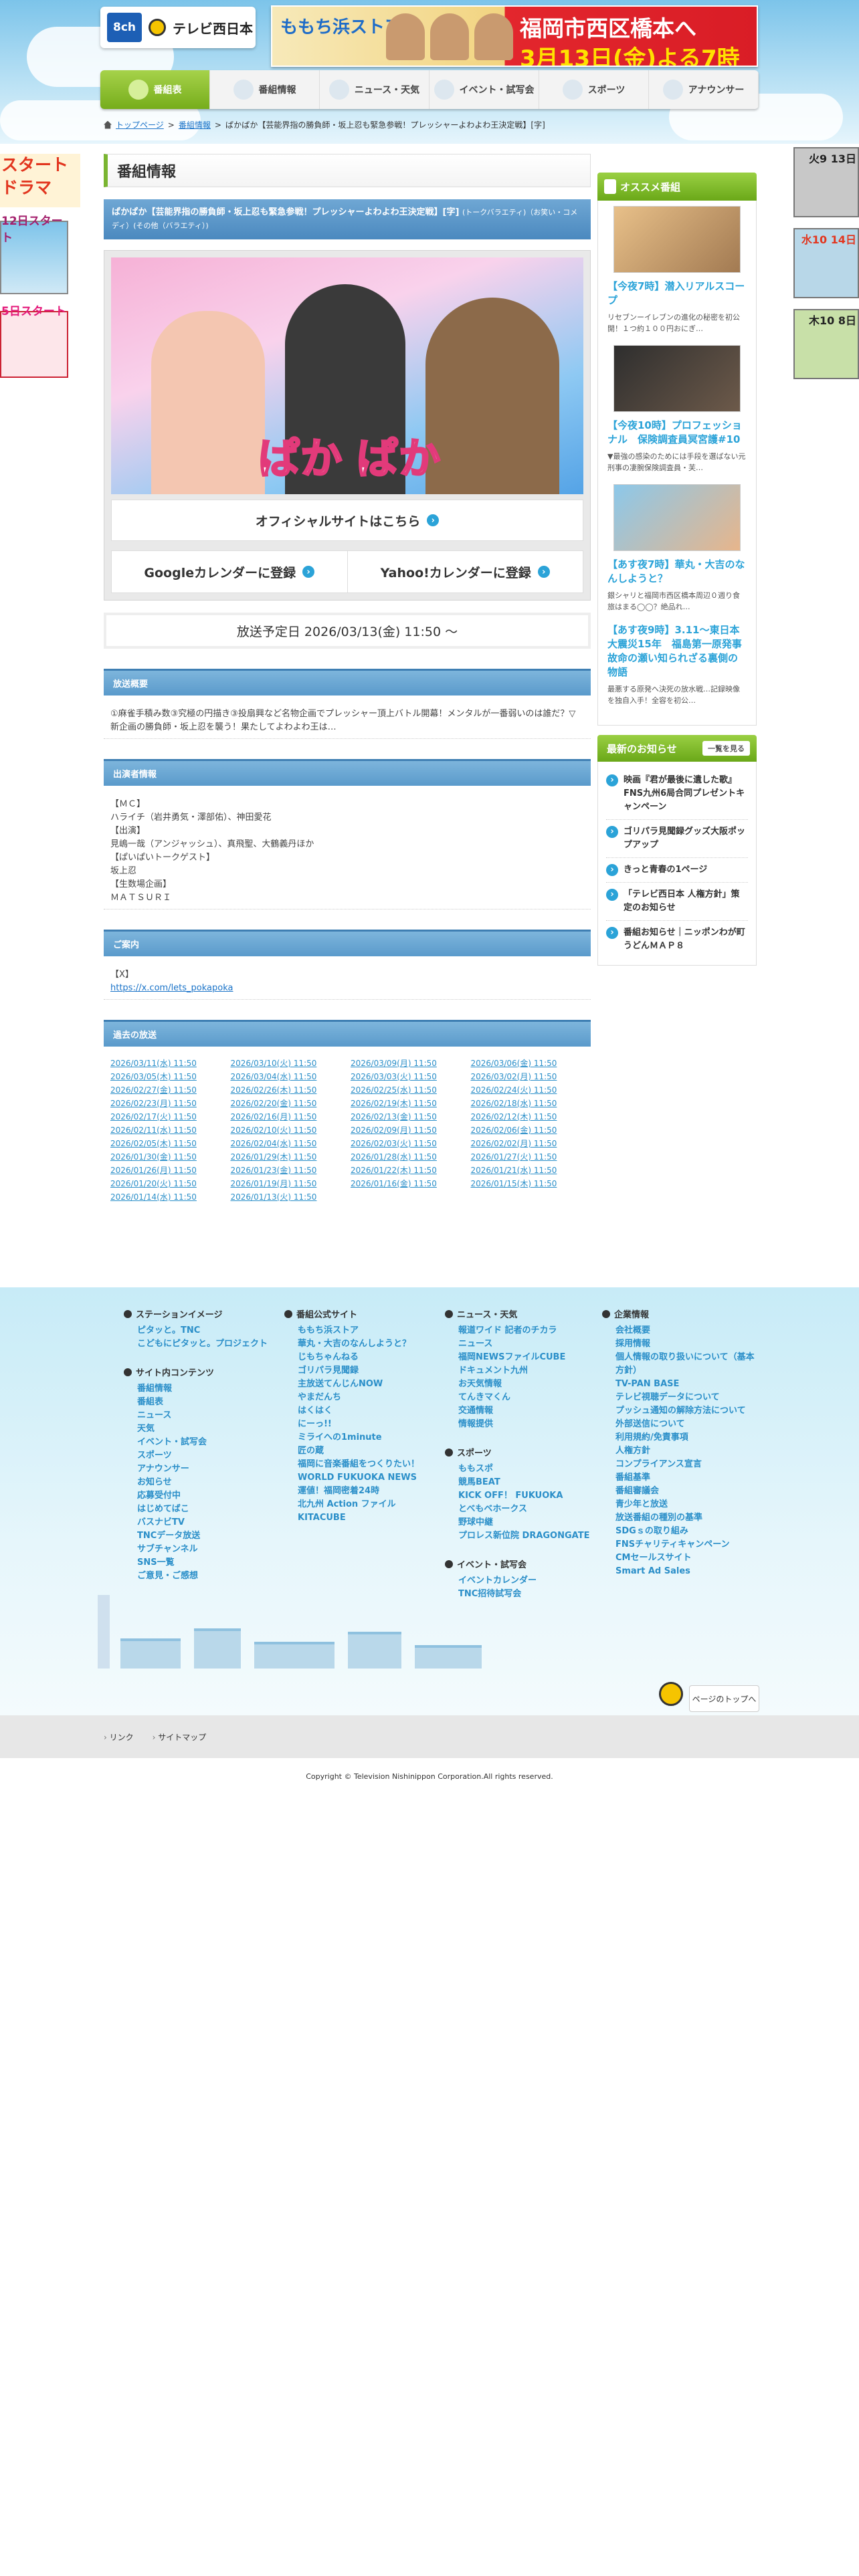 Image resolution: width=859 pixels, height=2576 pixels. I want to click on footer-link: とべもベホークス, so click(522, 1509).